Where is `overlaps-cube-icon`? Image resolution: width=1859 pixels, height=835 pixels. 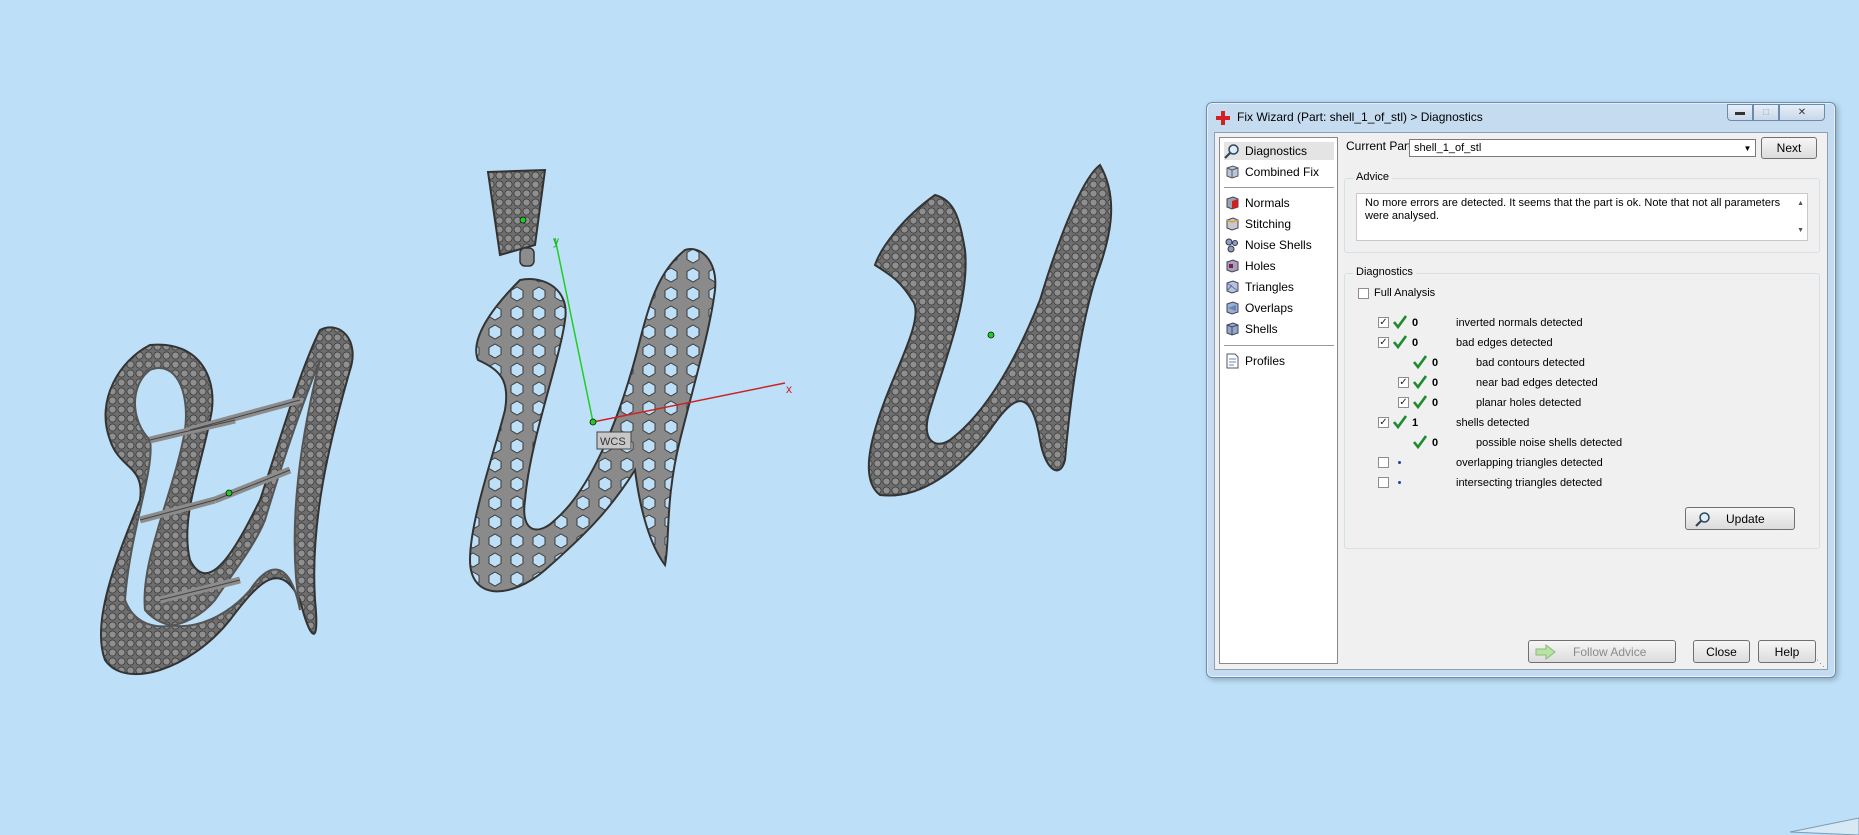 overlaps-cube-icon is located at coordinates (1232, 308).